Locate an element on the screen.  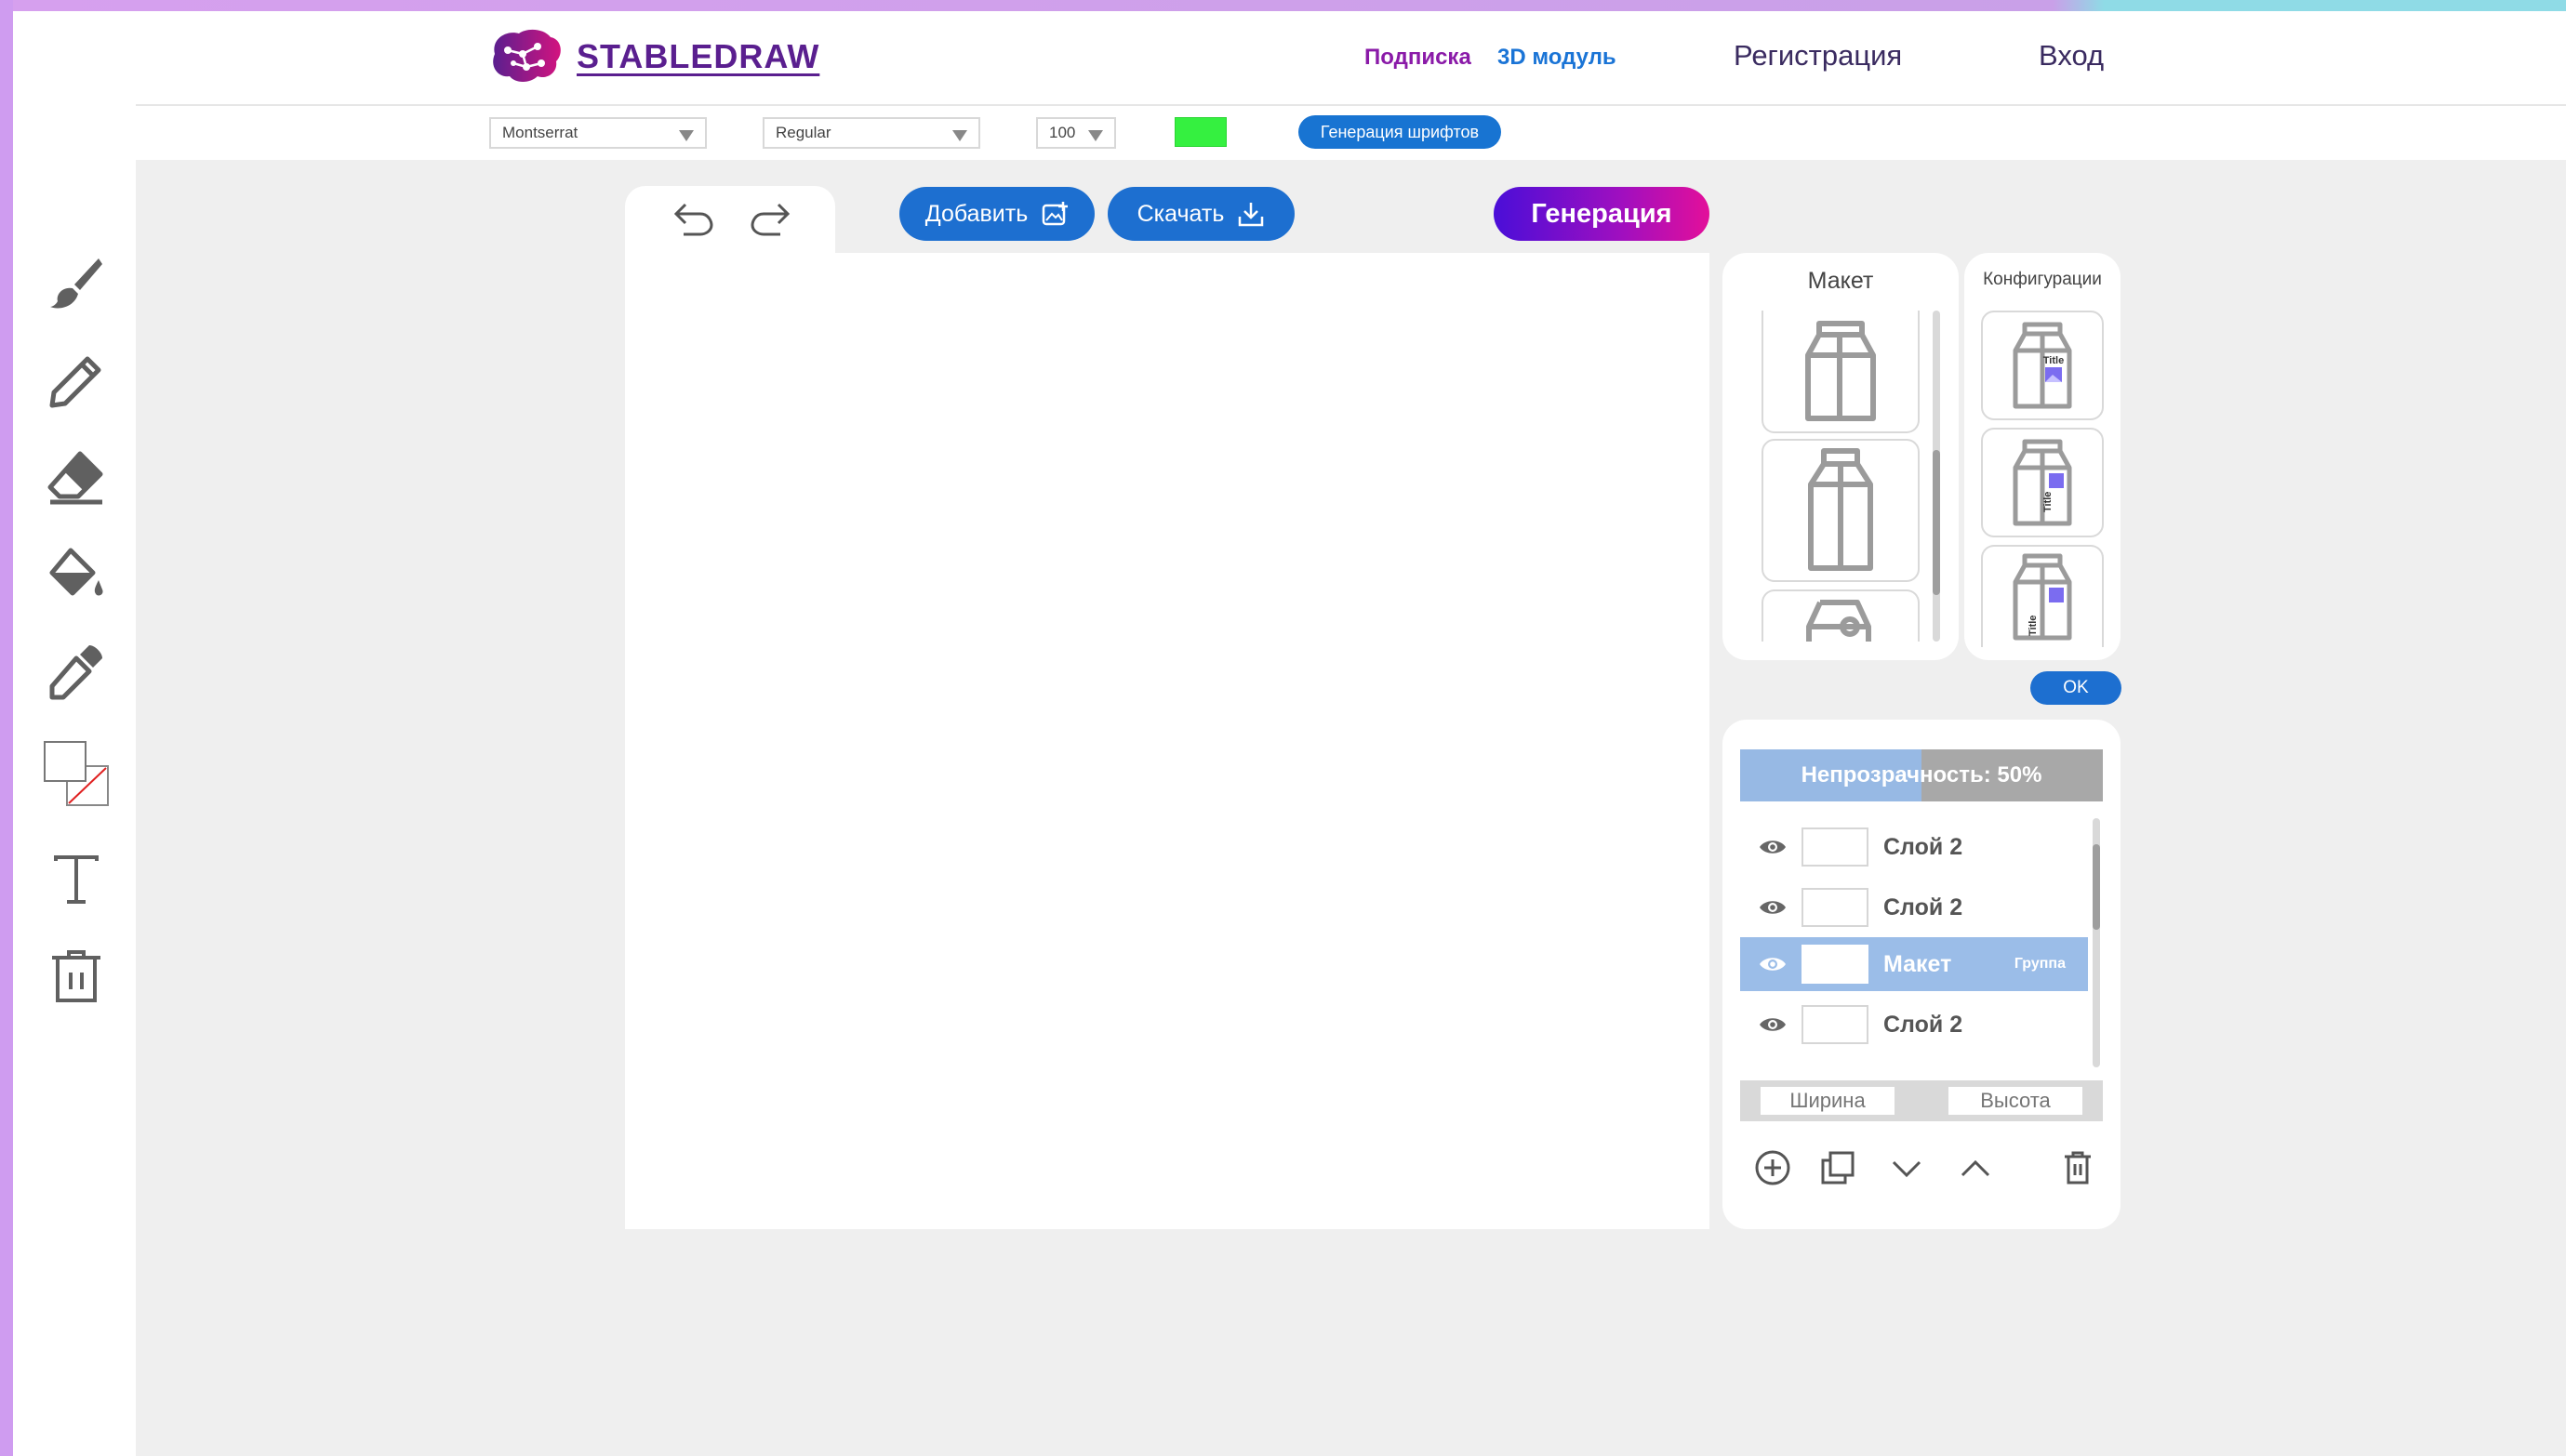
nav-register-link: Регистрация is located at coordinates (1818, 56).